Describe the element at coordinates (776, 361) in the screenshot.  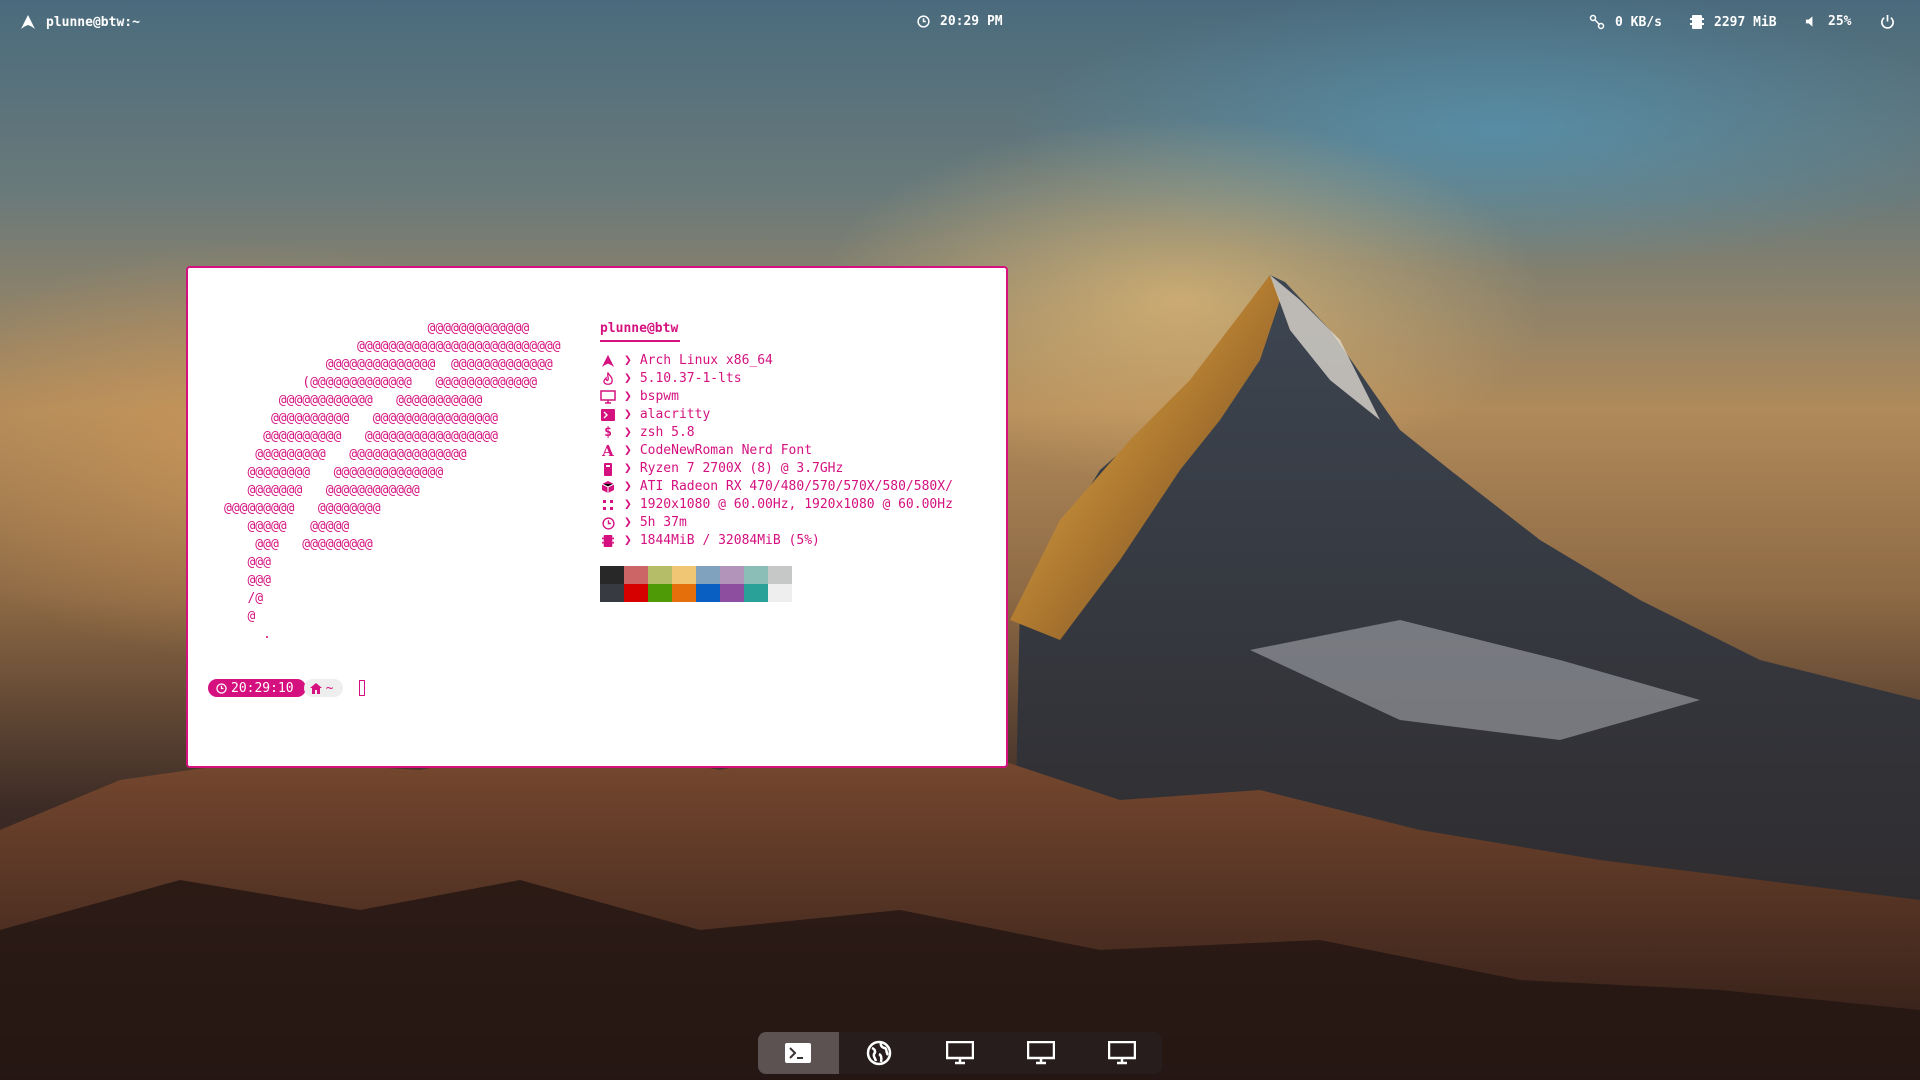
I see `info-row-os: ❯ Arch Linux x86_64` at that location.